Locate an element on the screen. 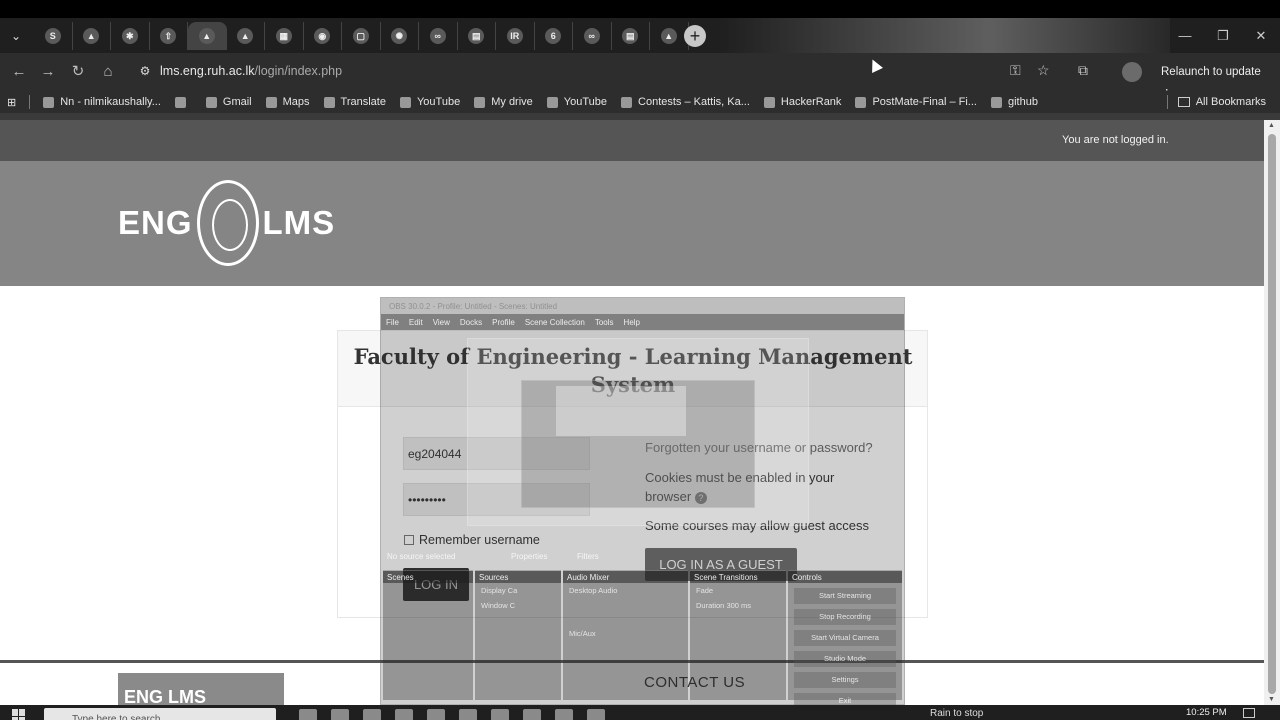 The width and height of the screenshot is (1280, 720). site-logo: ENG LMS is located at coordinates (226, 223).